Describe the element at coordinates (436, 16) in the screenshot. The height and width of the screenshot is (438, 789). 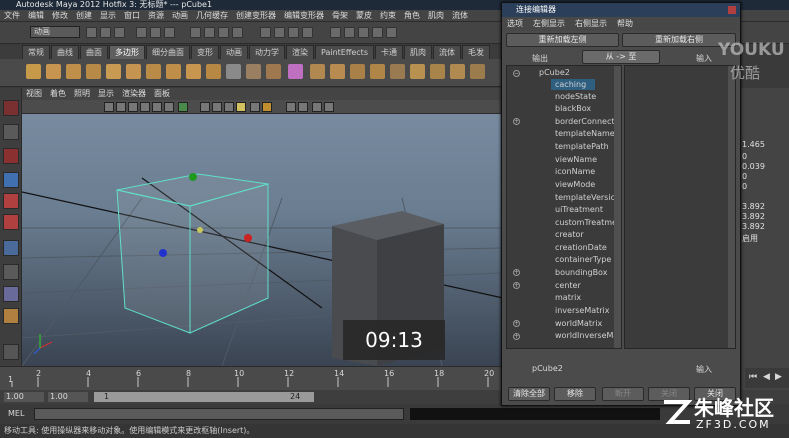
I see `menu-item: 肌肉` at that location.